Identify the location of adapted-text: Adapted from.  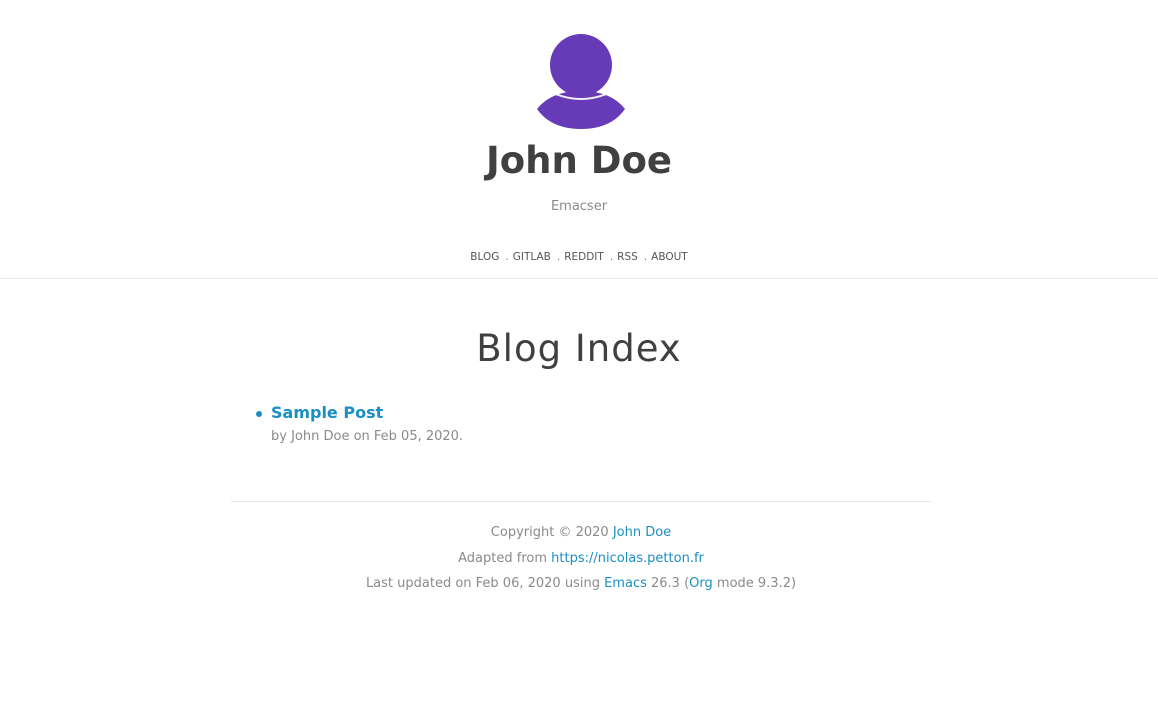
(502, 558).